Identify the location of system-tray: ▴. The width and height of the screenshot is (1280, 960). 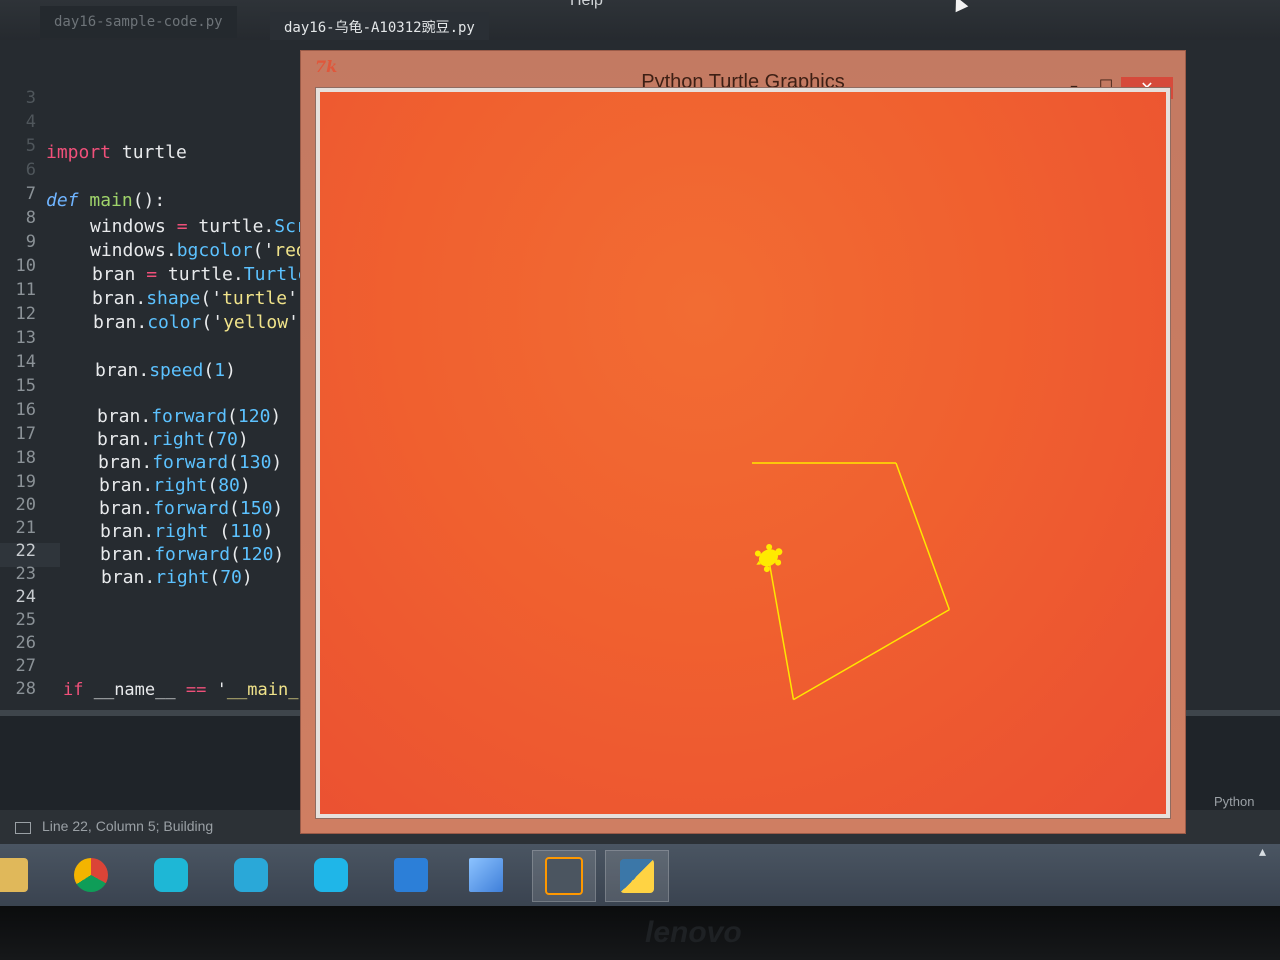
(1262, 852).